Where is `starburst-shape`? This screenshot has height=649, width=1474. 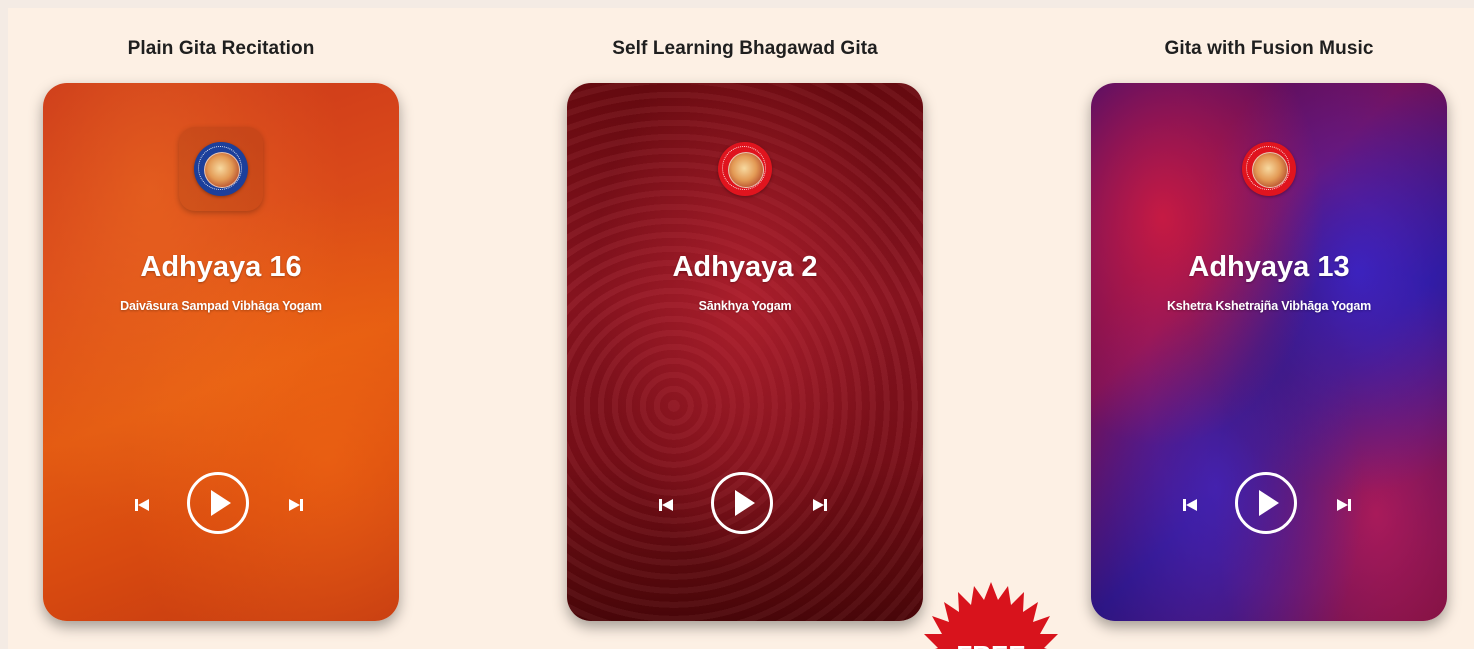
starburst-shape is located at coordinates (991, 615).